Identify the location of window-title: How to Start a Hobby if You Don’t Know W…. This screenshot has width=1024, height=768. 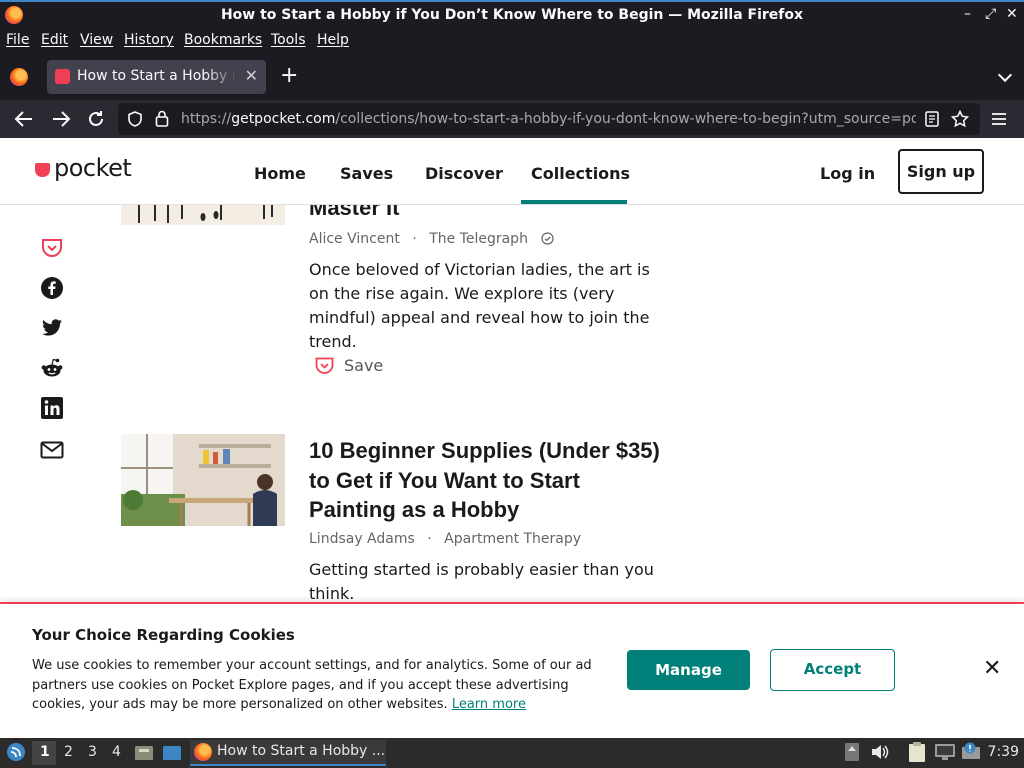
(512, 15).